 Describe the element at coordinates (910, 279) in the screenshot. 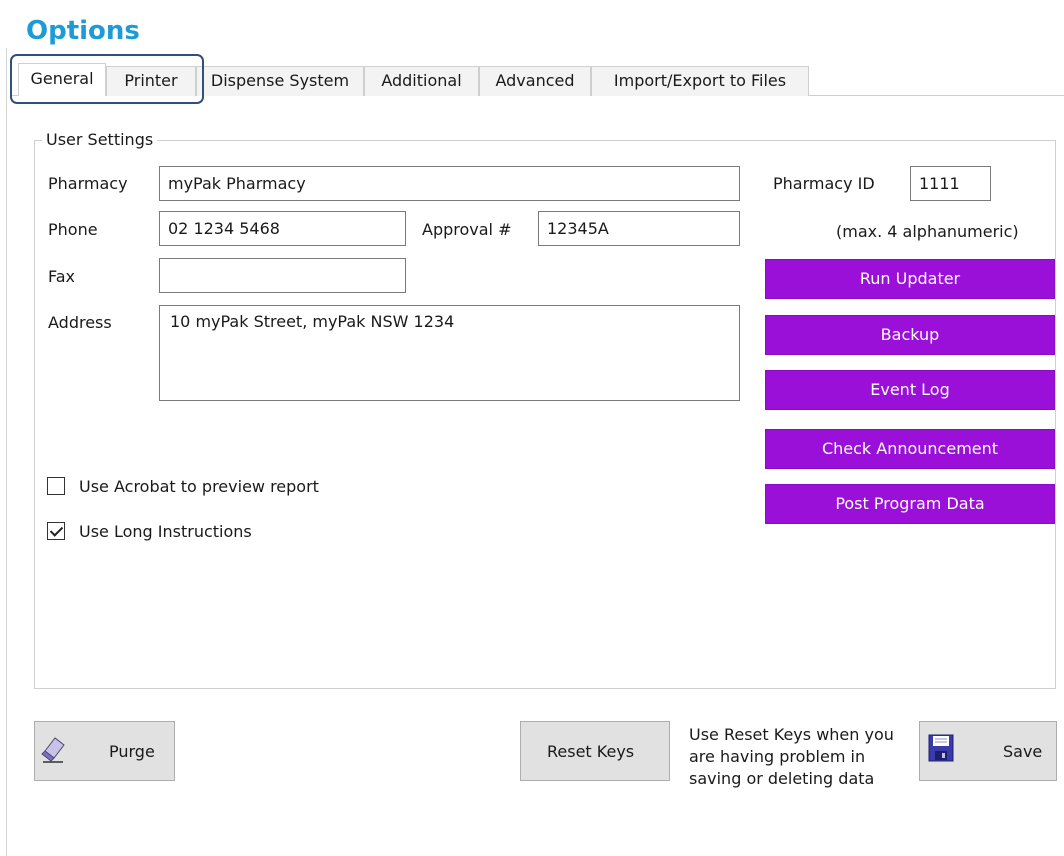

I see `run-updater-button: Run Updater` at that location.